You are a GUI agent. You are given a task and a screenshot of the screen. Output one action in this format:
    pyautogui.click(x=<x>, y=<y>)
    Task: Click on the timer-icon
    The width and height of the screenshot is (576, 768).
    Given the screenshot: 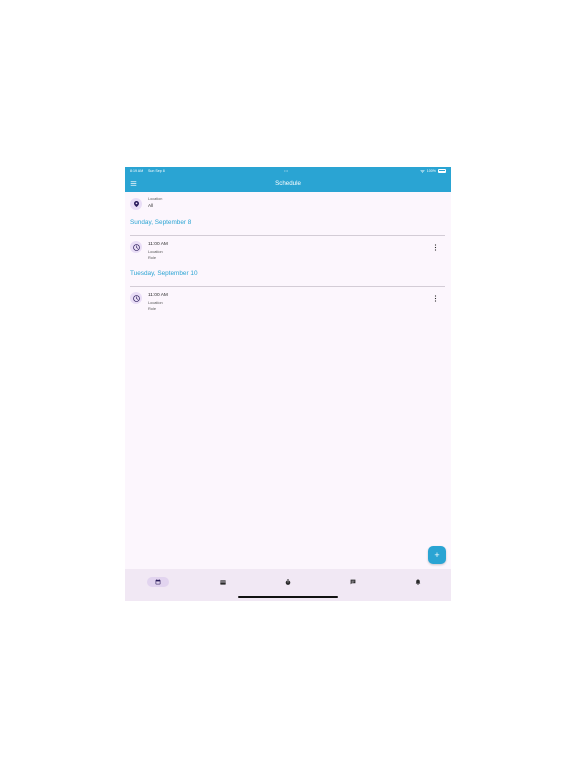 What is the action you would take?
    pyautogui.click(x=288, y=582)
    